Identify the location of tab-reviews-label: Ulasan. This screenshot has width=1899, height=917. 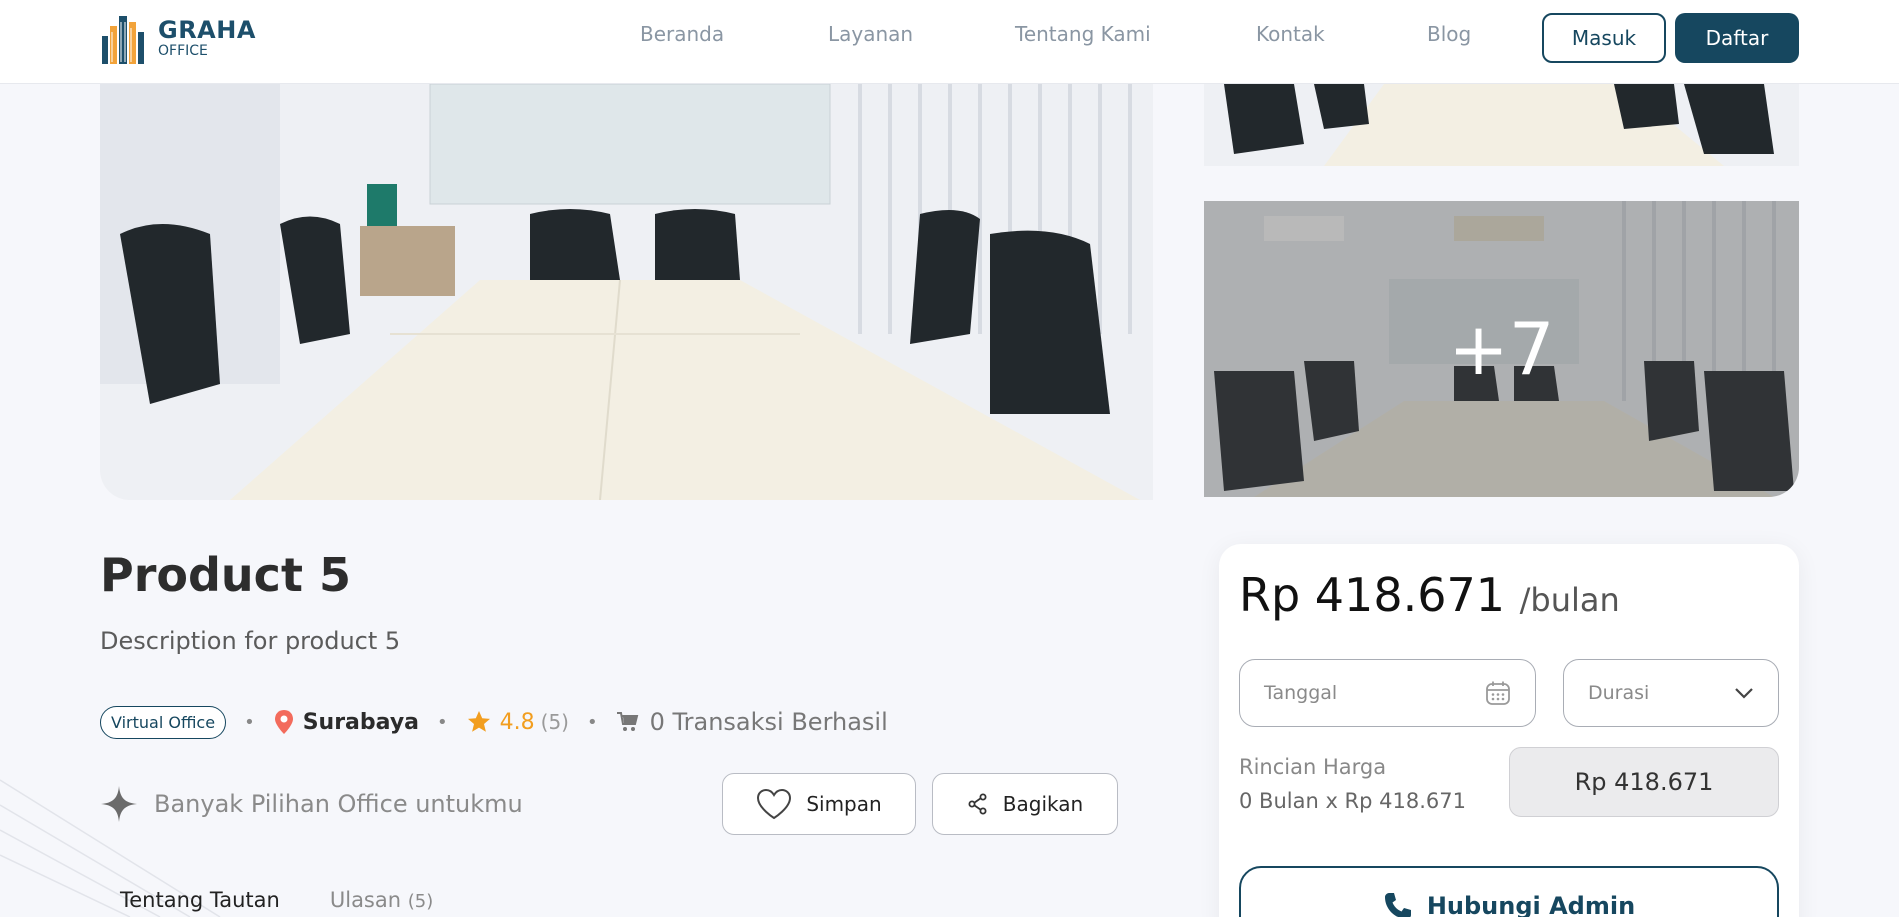
(365, 900).